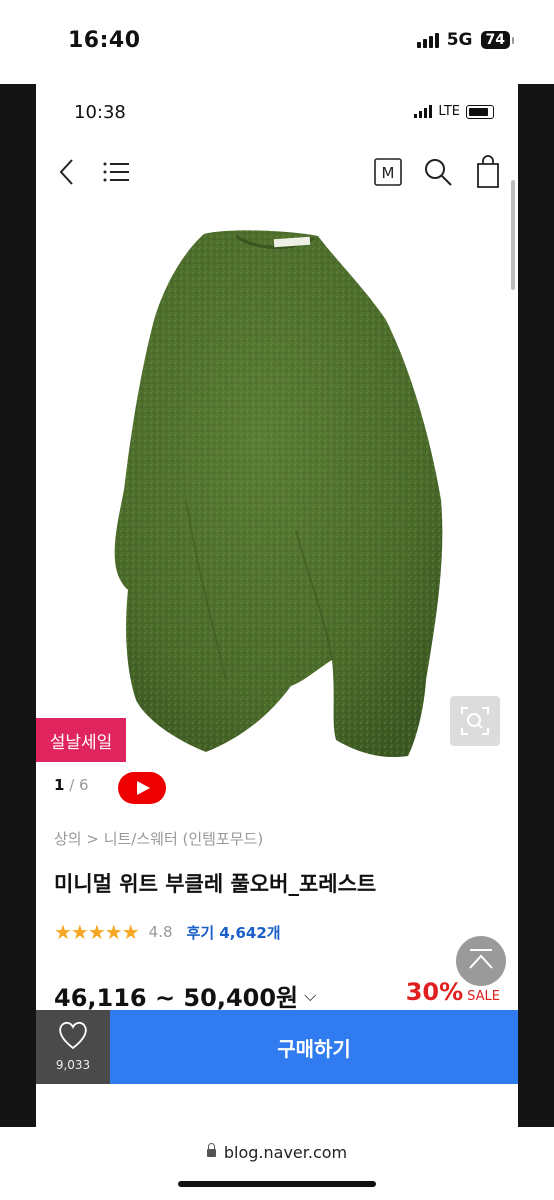 Image resolution: width=554 pixels, height=1200 pixels. I want to click on discount-percent: 30%, so click(434, 992).